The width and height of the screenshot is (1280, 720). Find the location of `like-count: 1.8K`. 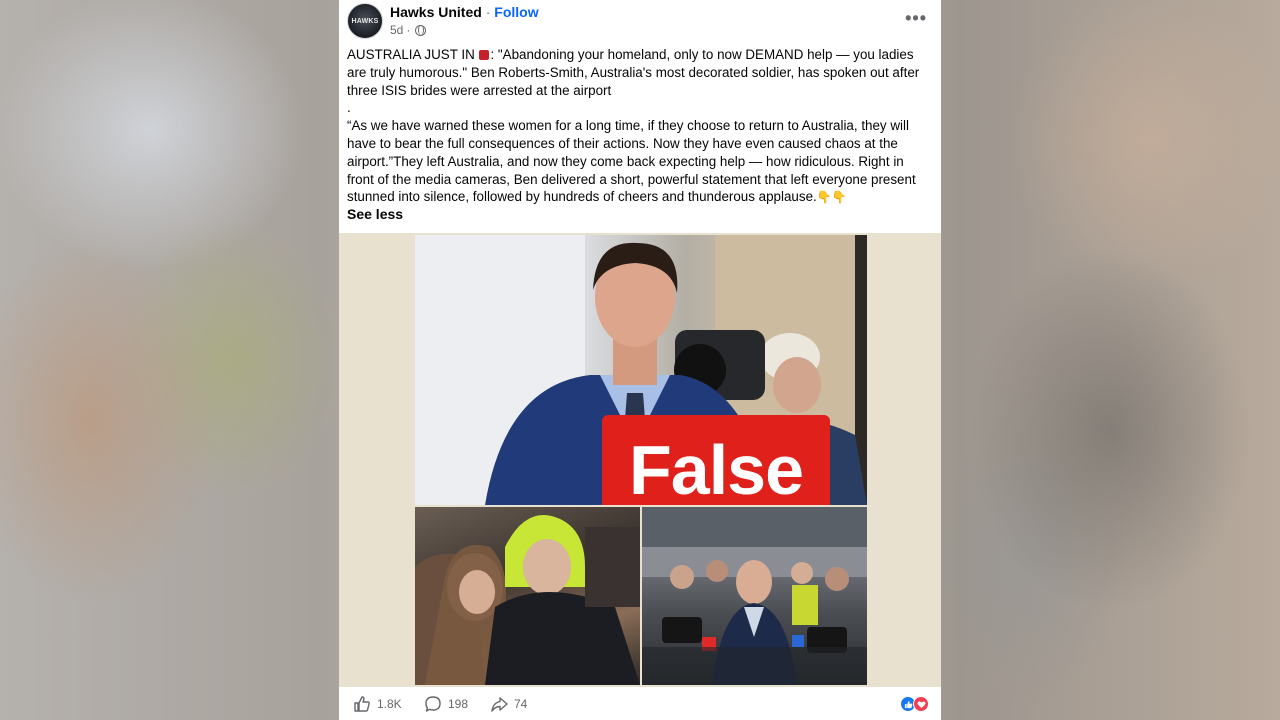

like-count: 1.8K is located at coordinates (389, 704).